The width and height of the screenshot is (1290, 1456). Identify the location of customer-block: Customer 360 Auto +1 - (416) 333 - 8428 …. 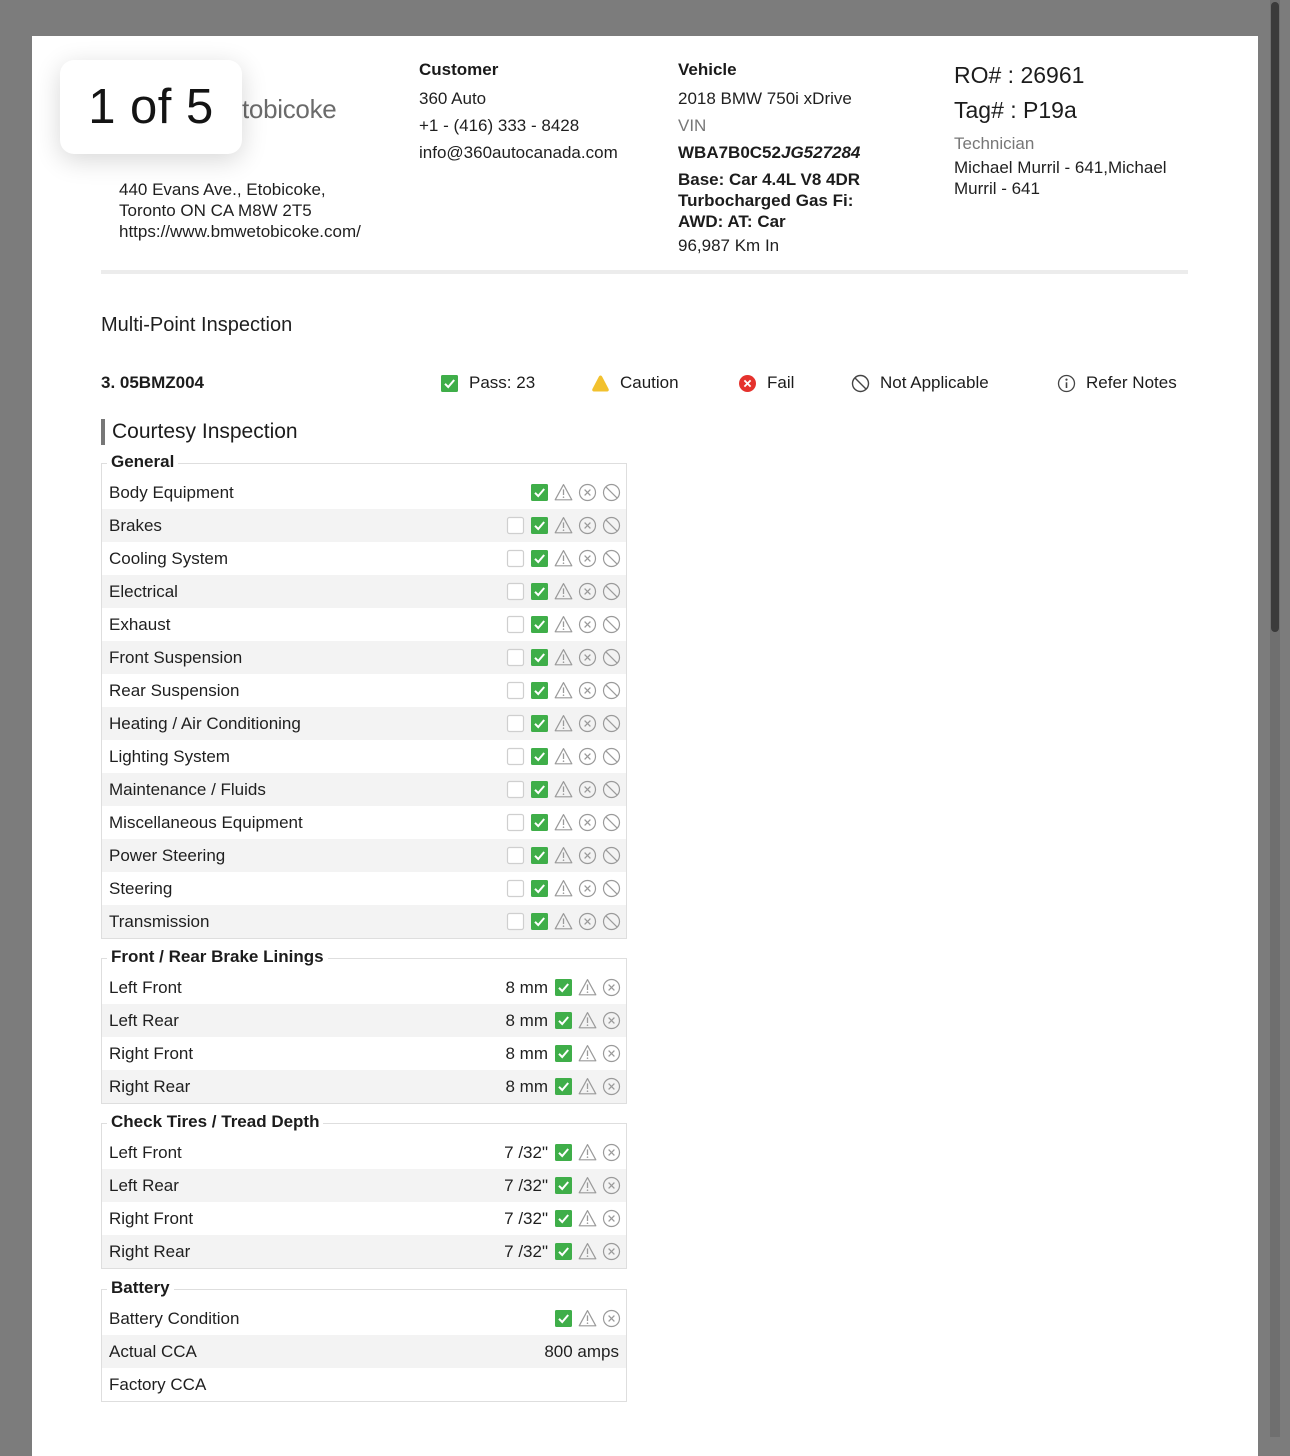
(518, 111).